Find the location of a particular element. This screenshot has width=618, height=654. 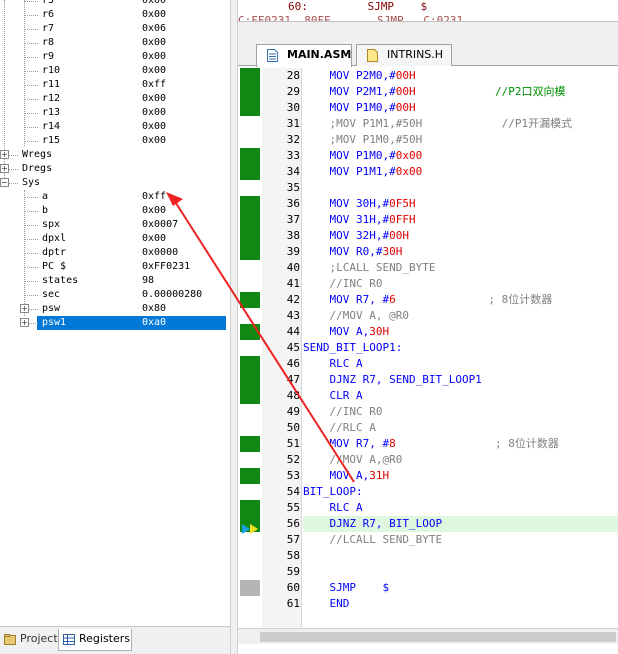

code-line: MOV R0,#30H is located at coordinates (460, 252).